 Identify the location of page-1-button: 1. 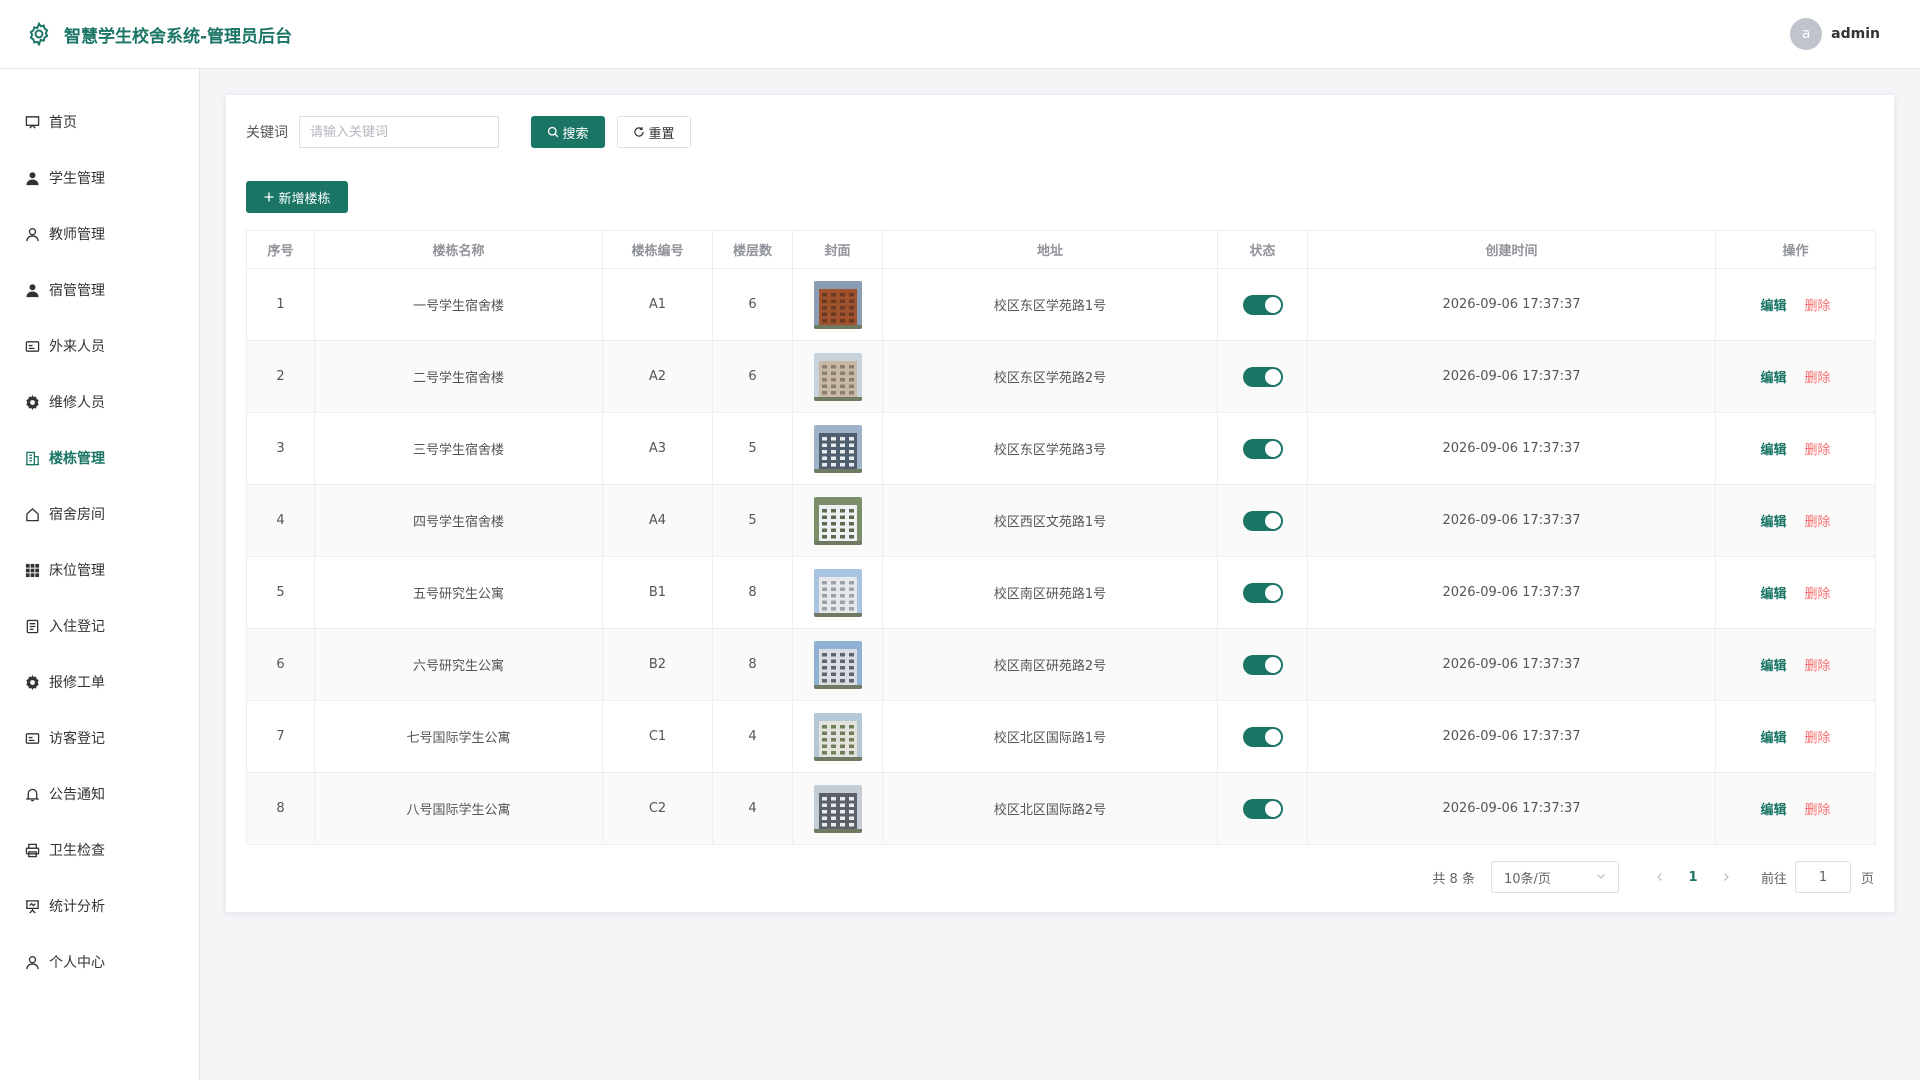
(1693, 877).